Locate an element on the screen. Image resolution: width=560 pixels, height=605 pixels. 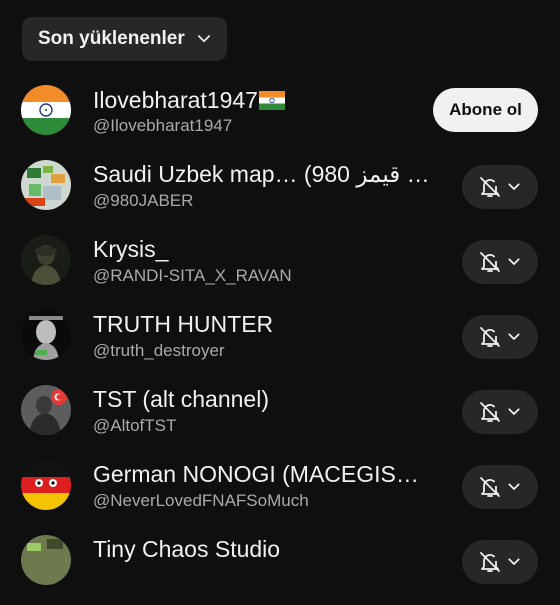
turkey-soldier-avatar is located at coordinates (46, 410).